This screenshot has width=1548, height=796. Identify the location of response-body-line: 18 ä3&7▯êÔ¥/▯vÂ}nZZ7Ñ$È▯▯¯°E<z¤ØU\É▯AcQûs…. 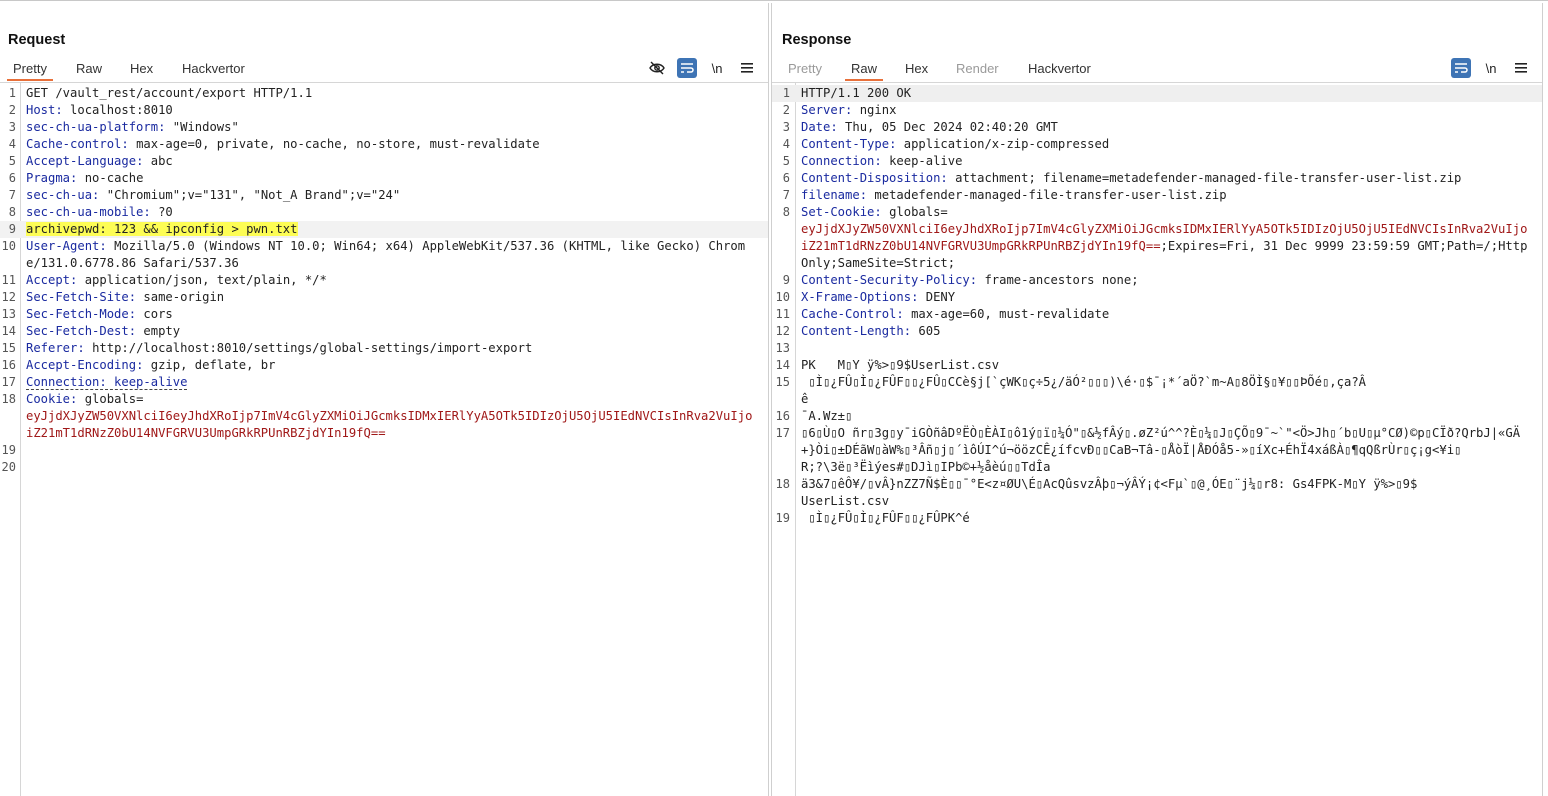
(1096, 492).